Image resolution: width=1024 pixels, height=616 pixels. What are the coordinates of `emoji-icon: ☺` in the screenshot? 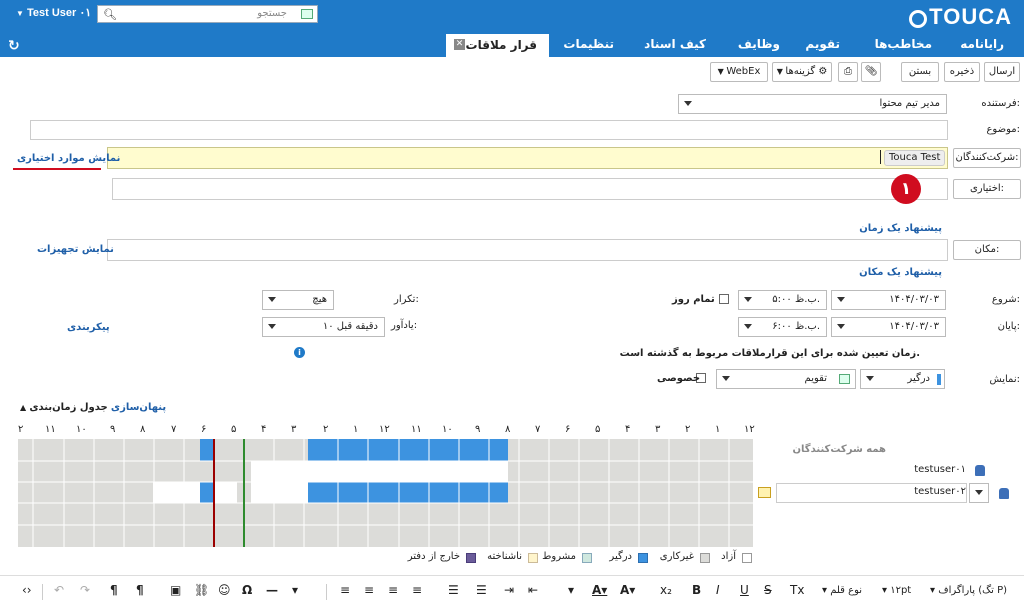 It's located at (224, 590).